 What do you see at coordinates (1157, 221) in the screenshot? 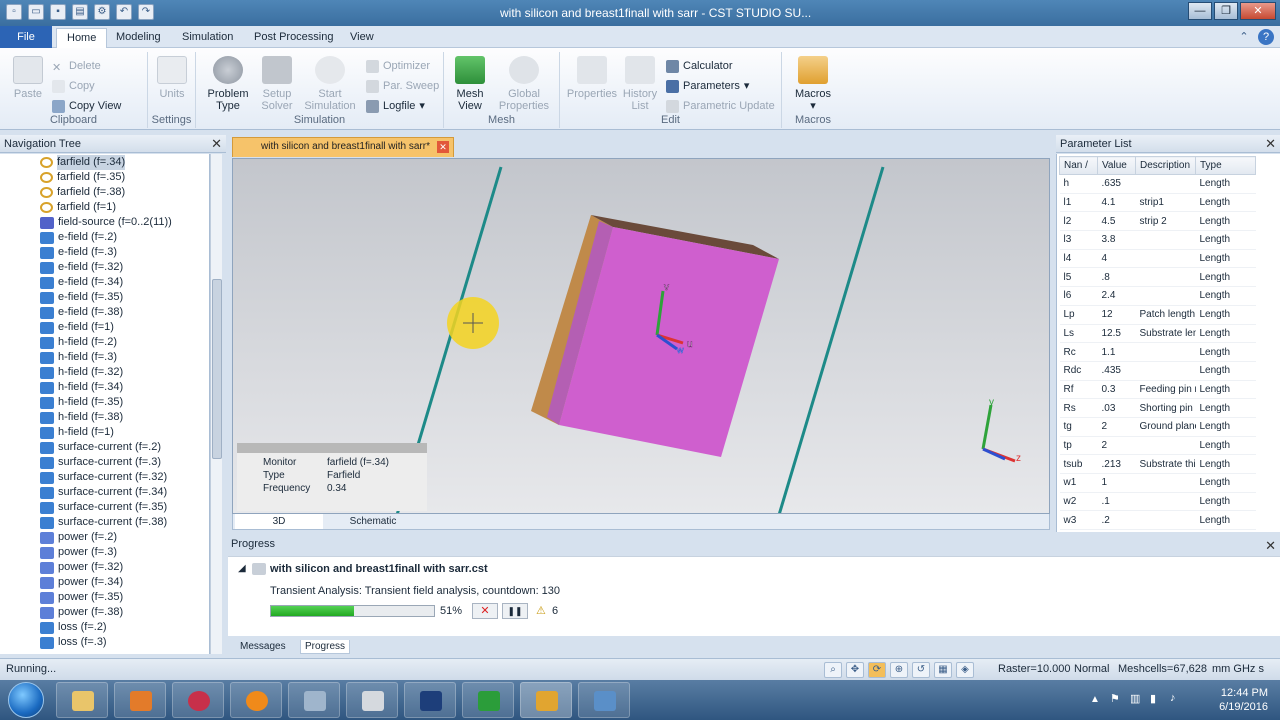
I see `parameter-row: l2 4.5 strip 2 Length` at bounding box center [1157, 221].